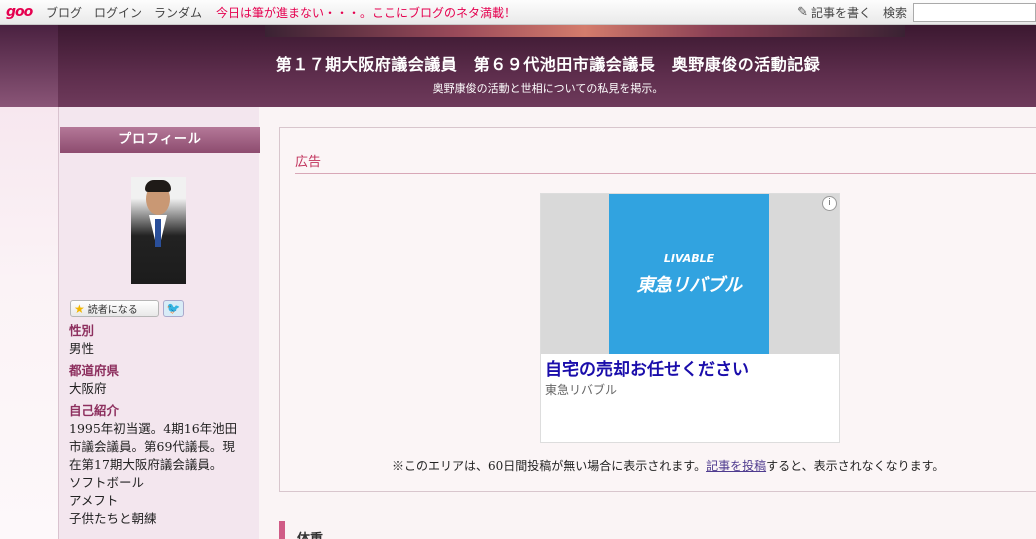 The height and width of the screenshot is (539, 1036). I want to click on ad-headline-link: 自宅の売却お任せください, so click(647, 367).